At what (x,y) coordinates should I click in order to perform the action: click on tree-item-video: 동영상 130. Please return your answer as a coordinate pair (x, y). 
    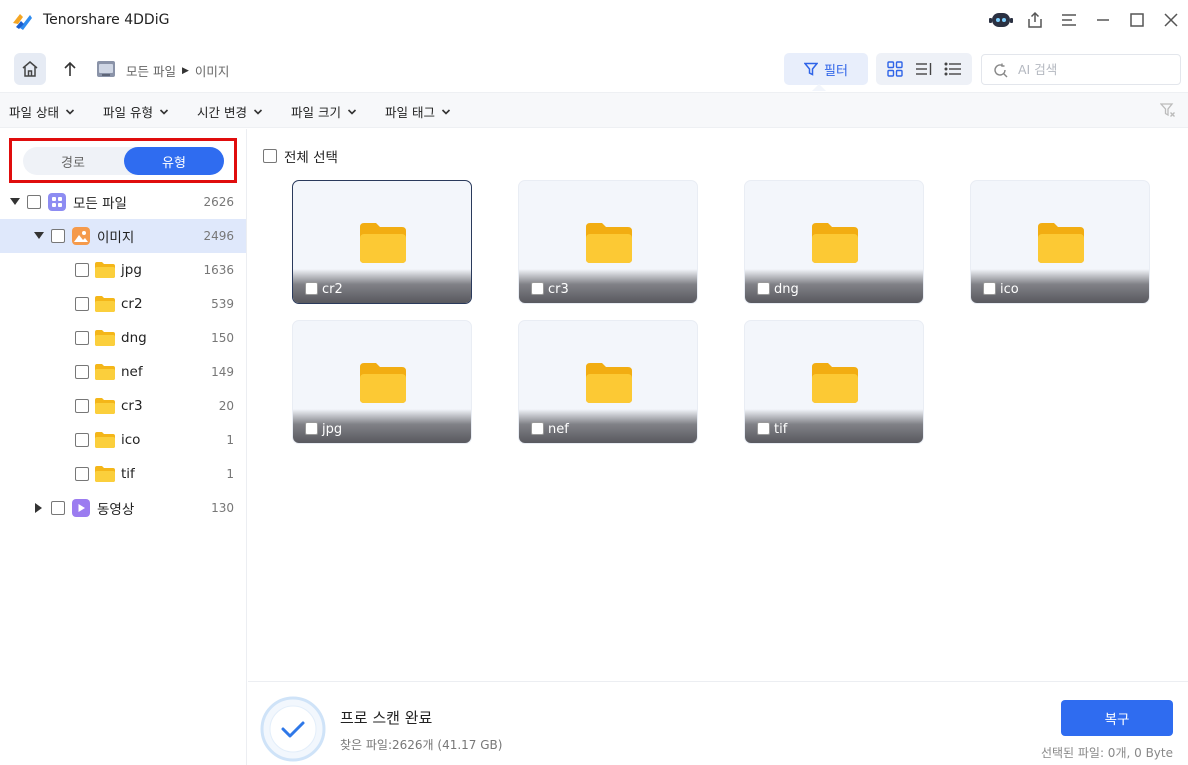
    Looking at the image, I should click on (123, 508).